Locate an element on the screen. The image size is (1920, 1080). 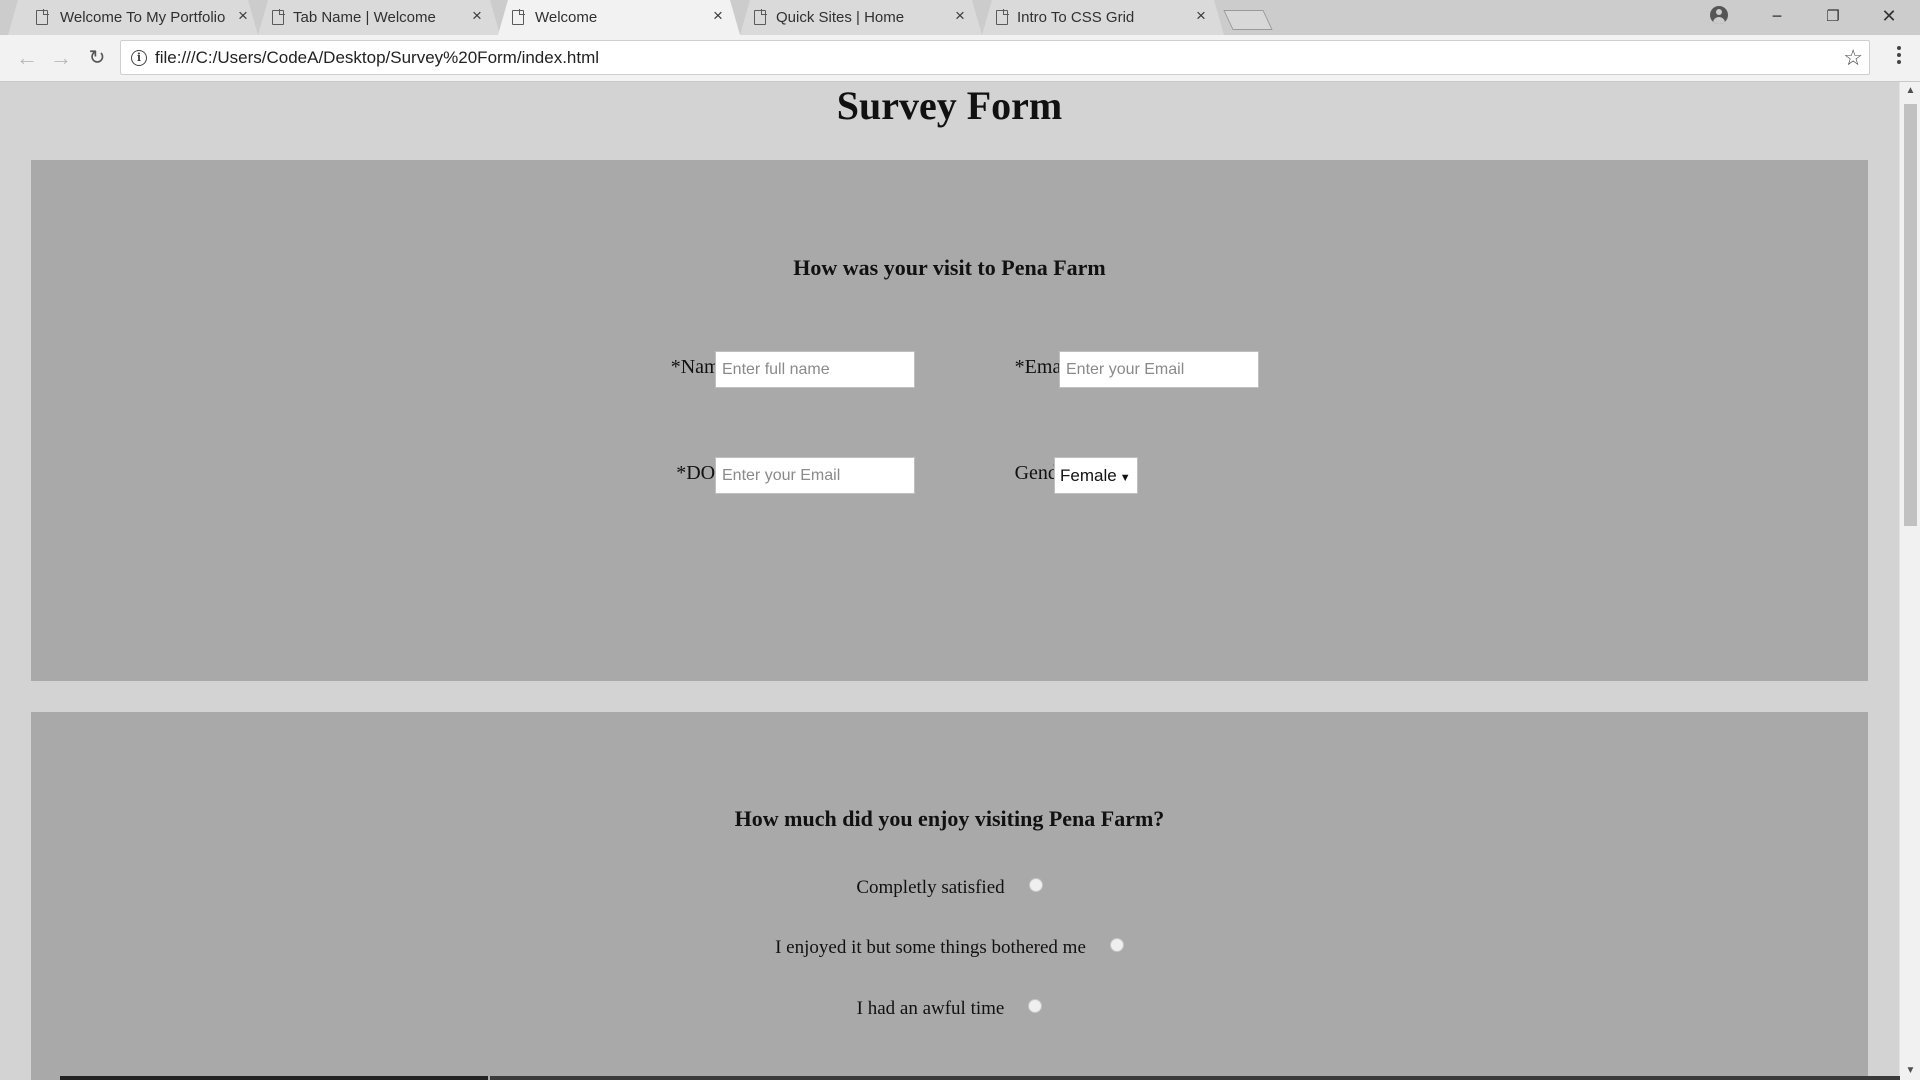
tab-title: Welcome To My Portfolio is located at coordinates (143, 17).